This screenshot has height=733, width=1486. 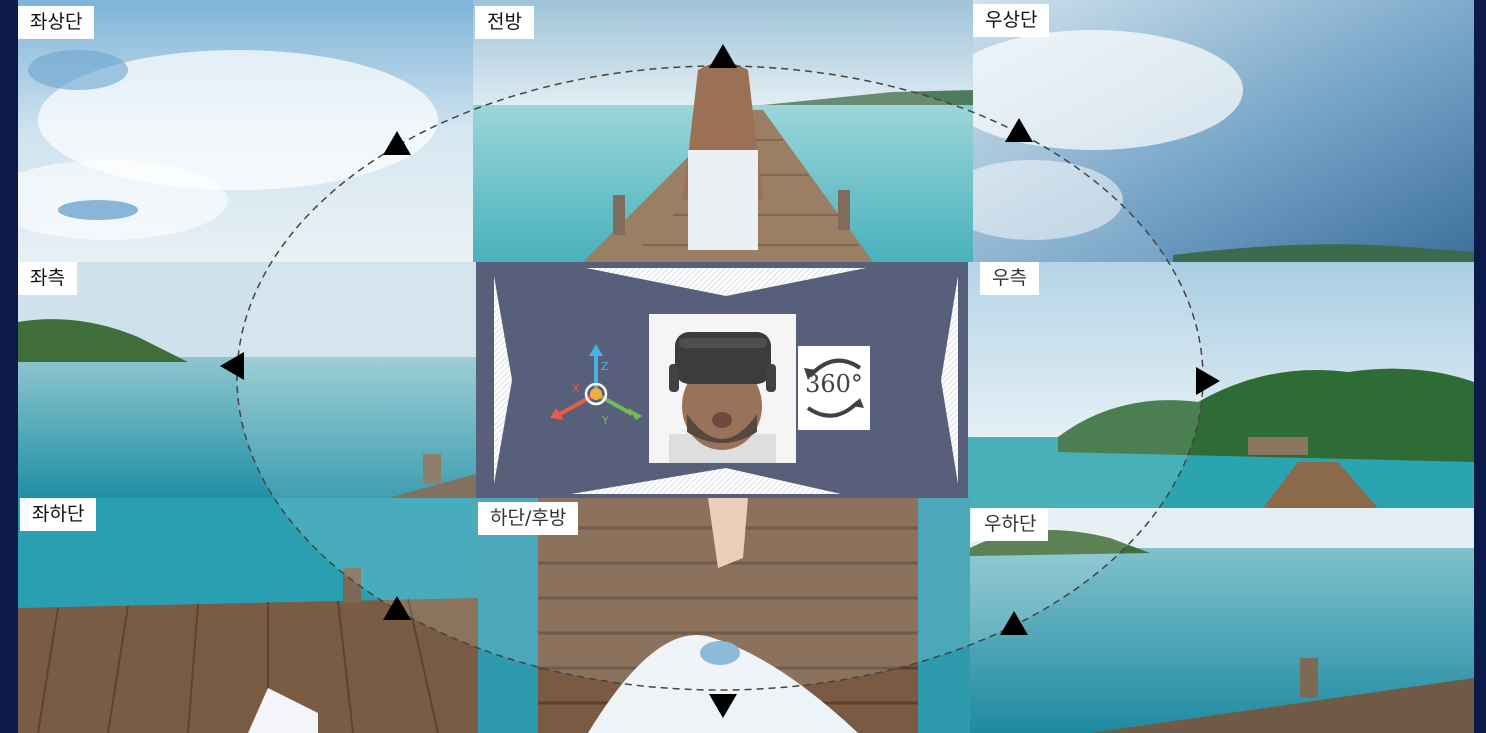 What do you see at coordinates (503, 380) in the screenshot?
I see `left-chevron` at bounding box center [503, 380].